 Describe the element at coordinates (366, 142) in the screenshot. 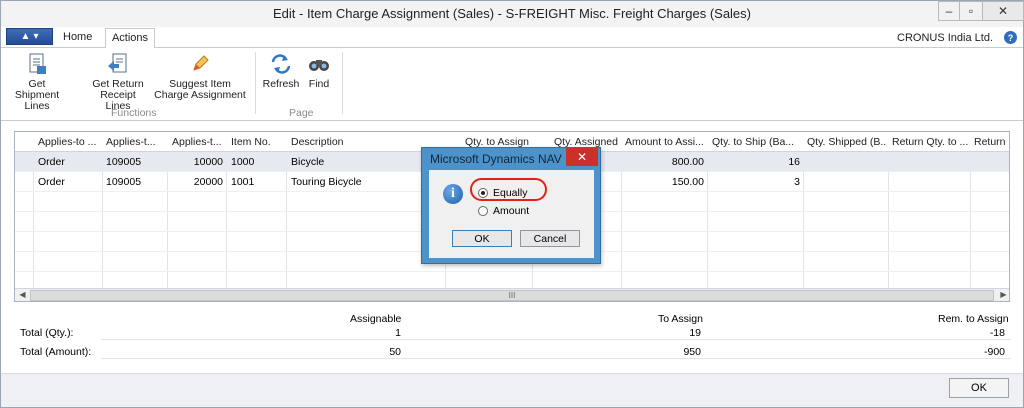

I see `column-header: Description` at that location.